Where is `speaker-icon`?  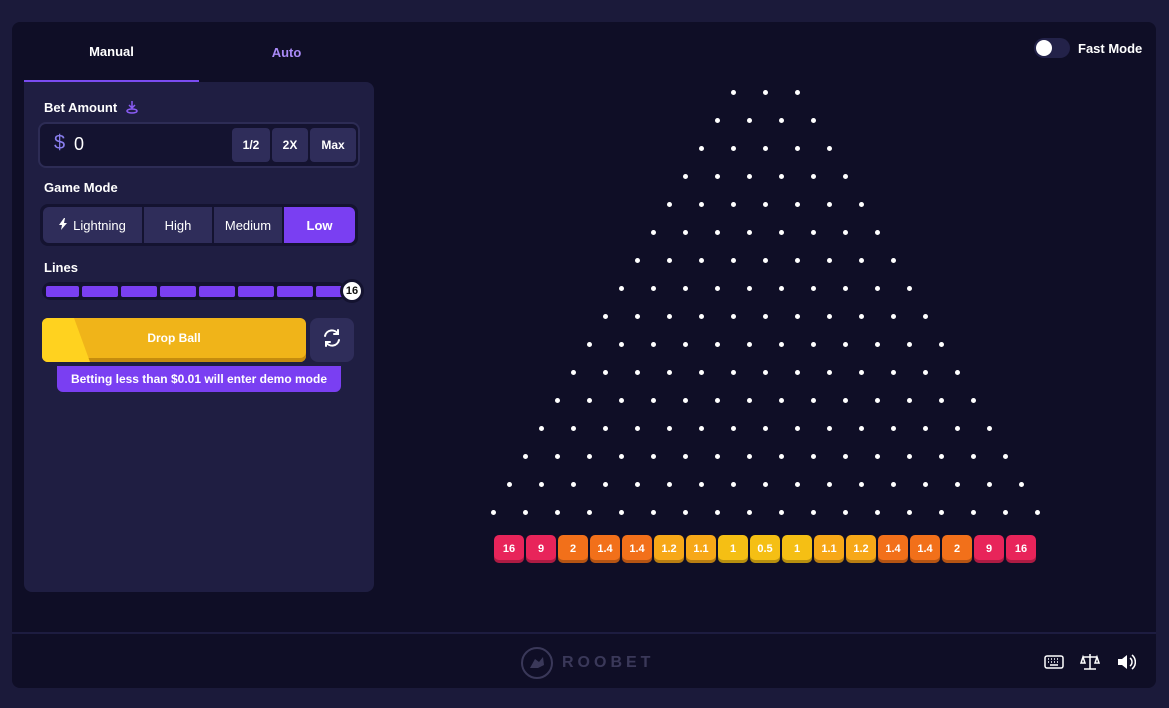
speaker-icon is located at coordinates (1126, 662).